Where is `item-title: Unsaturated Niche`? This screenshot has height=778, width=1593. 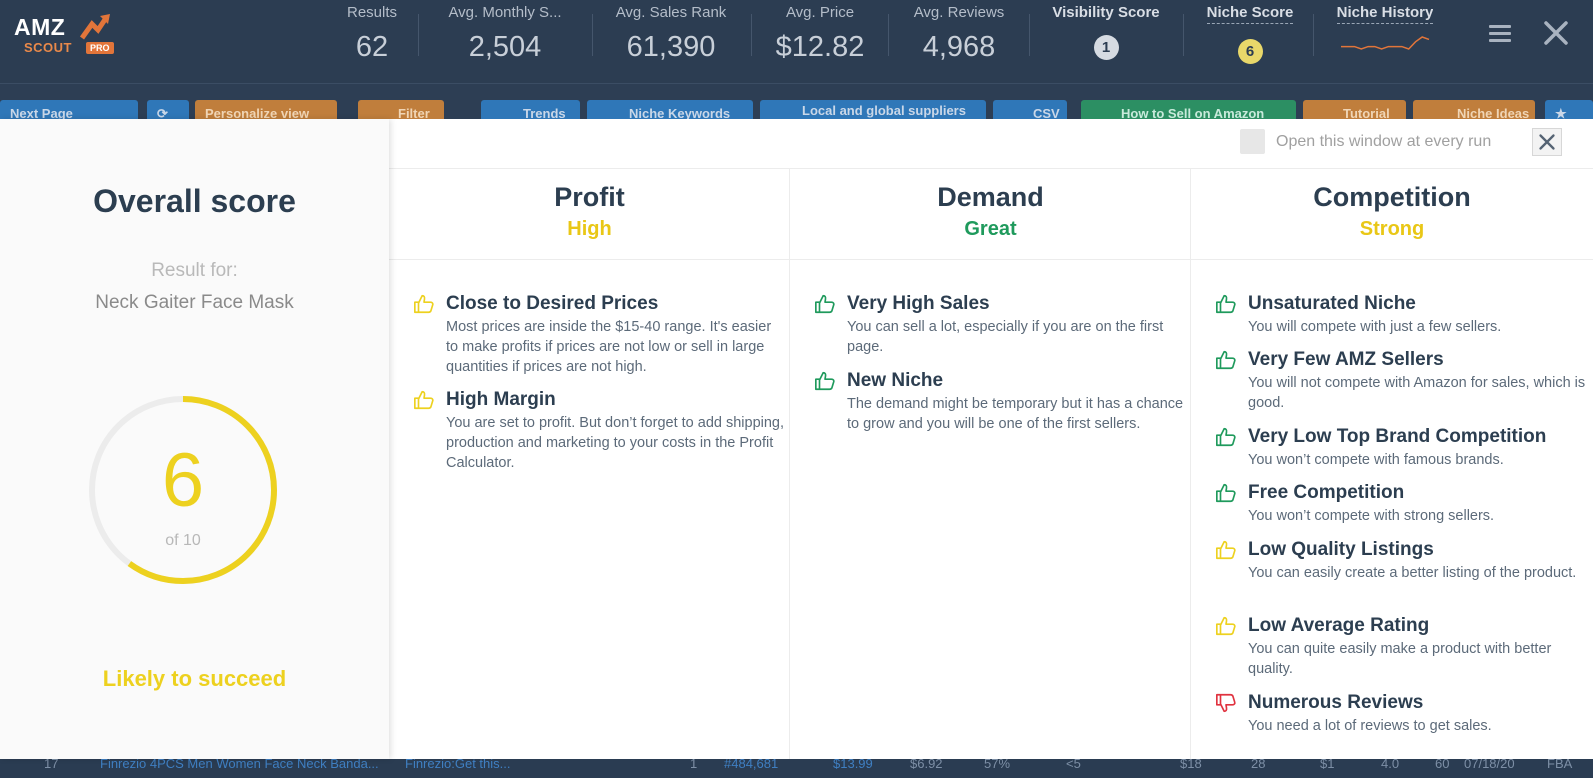
item-title: Unsaturated Niche is located at coordinates (1332, 303).